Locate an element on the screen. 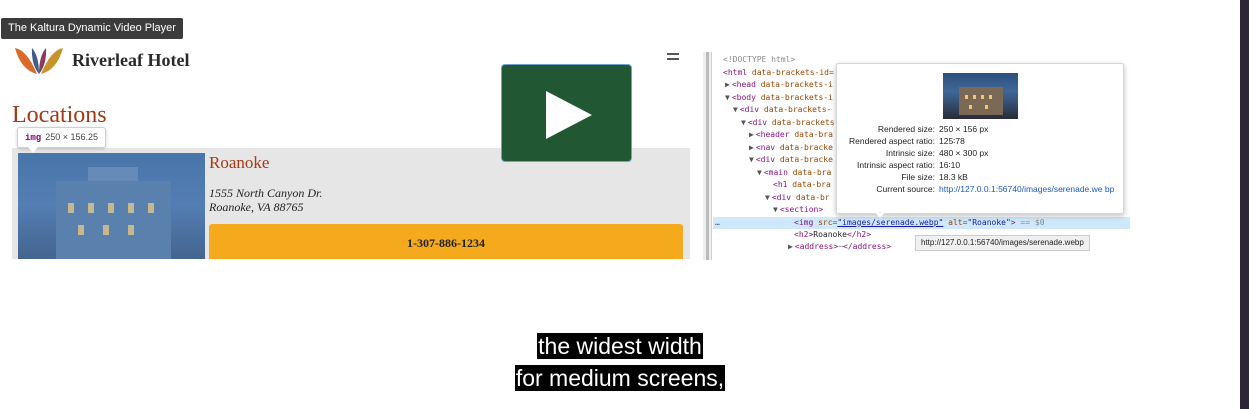 Image resolution: width=1249 pixels, height=409 pixels. preview-row: Intrinsic aspect ratio: 16∶10 is located at coordinates (981, 165).